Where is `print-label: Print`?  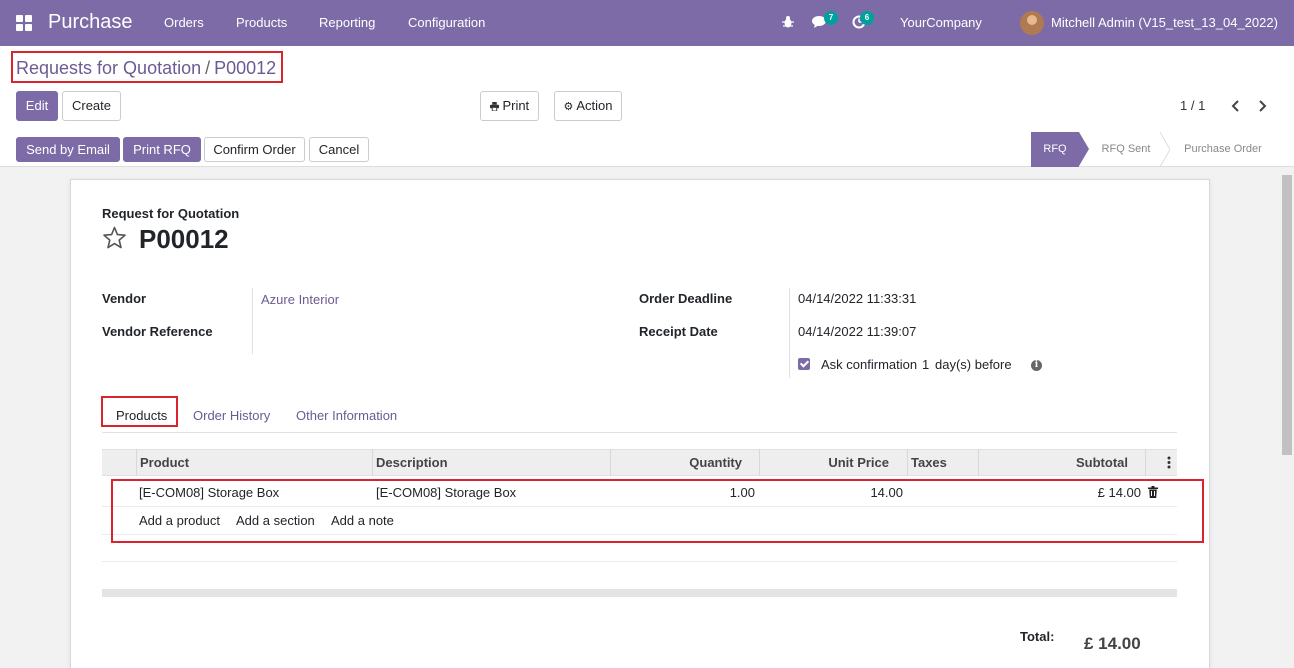 print-label: Print is located at coordinates (516, 105).